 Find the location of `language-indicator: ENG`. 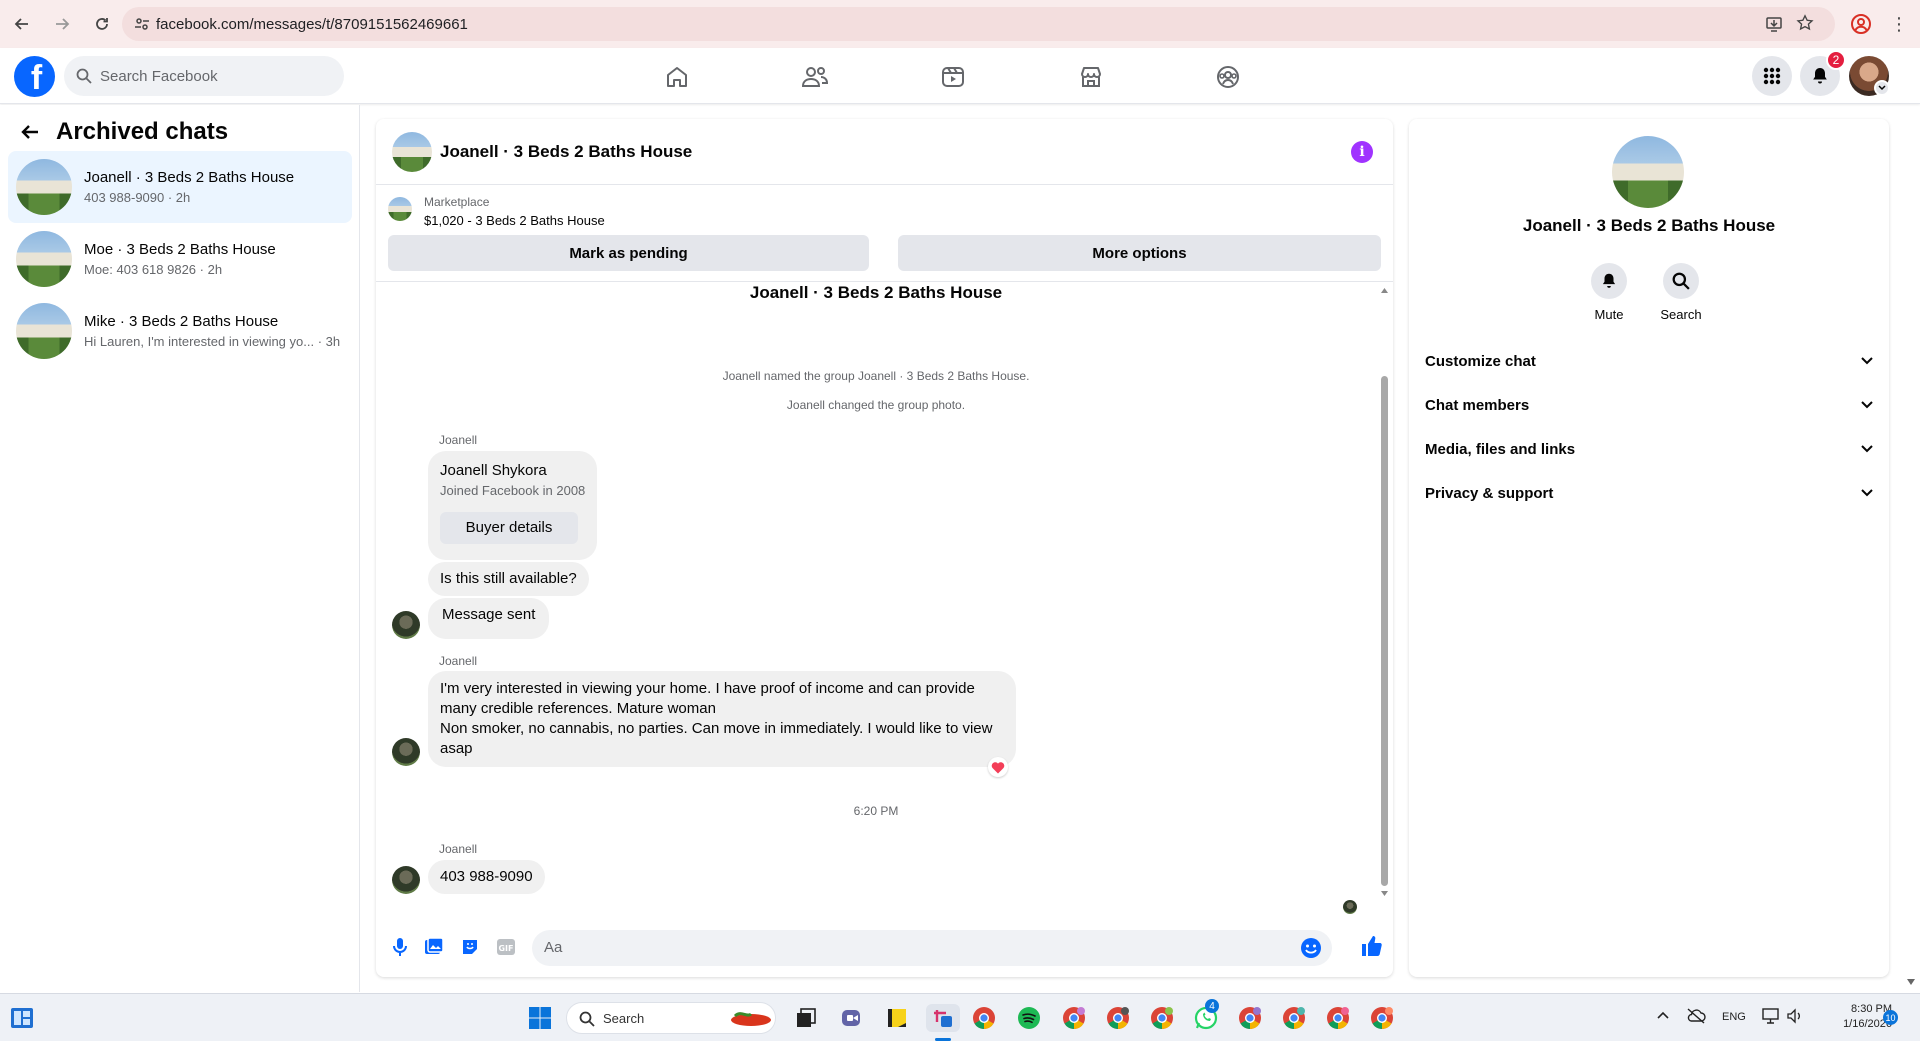

language-indicator: ENG is located at coordinates (1734, 1017).